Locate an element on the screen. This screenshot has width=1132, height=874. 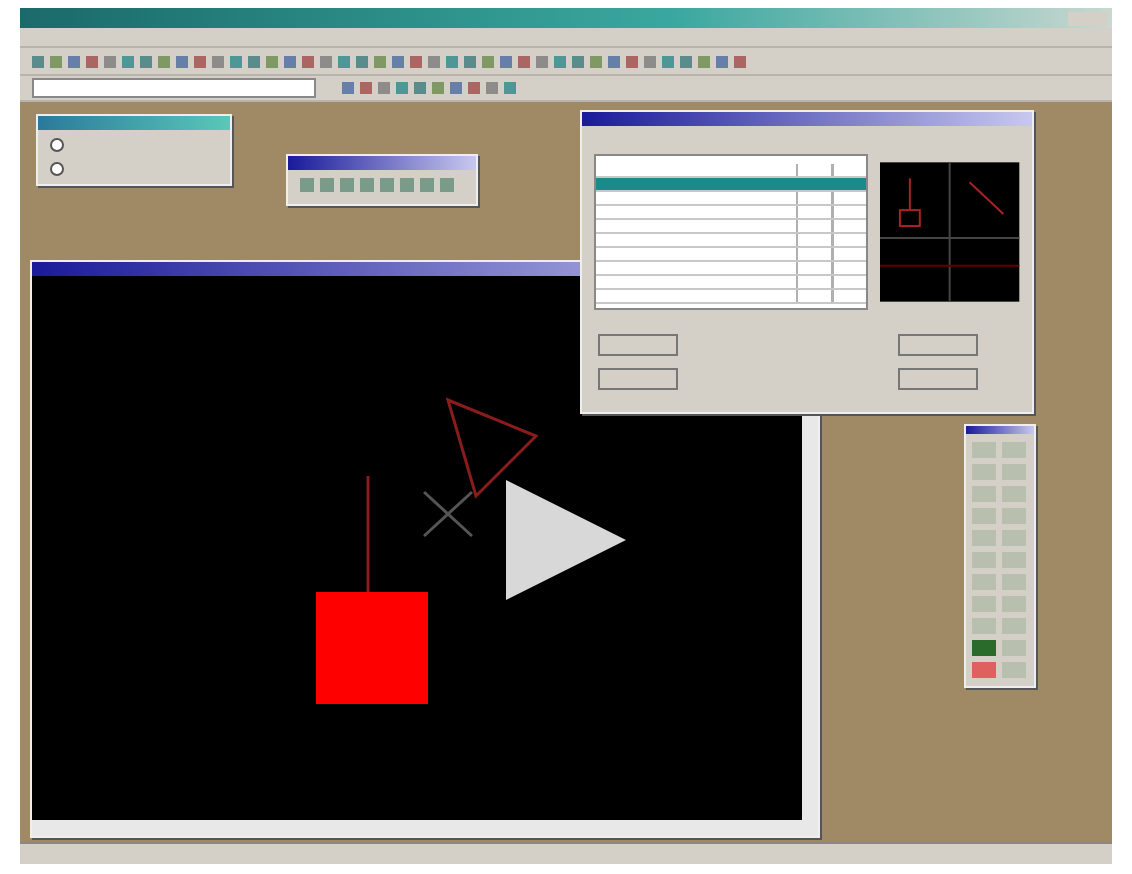
command-field is located at coordinates (174, 88).